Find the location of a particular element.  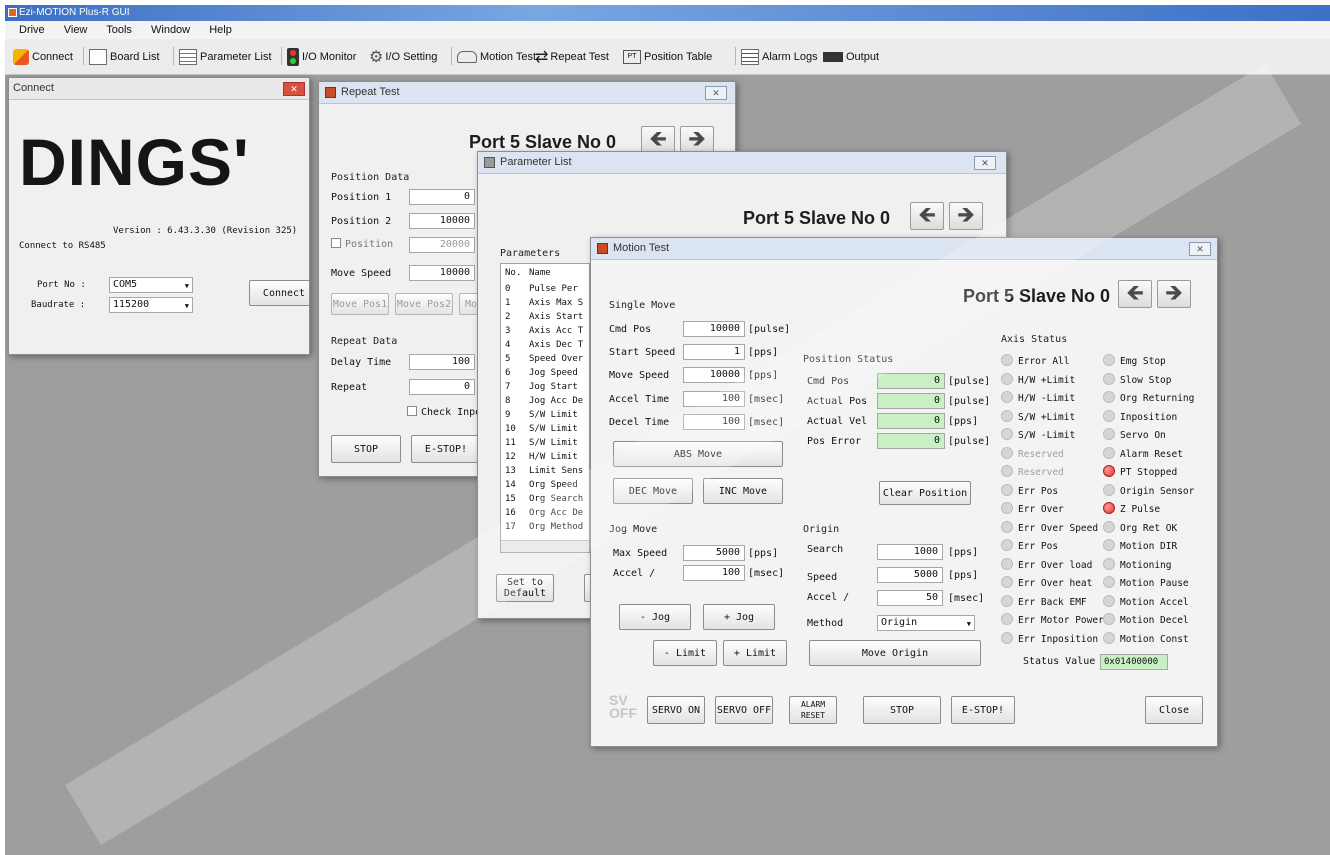

toolbar-position-table: PT Position Table is located at coordinates (667, 57).